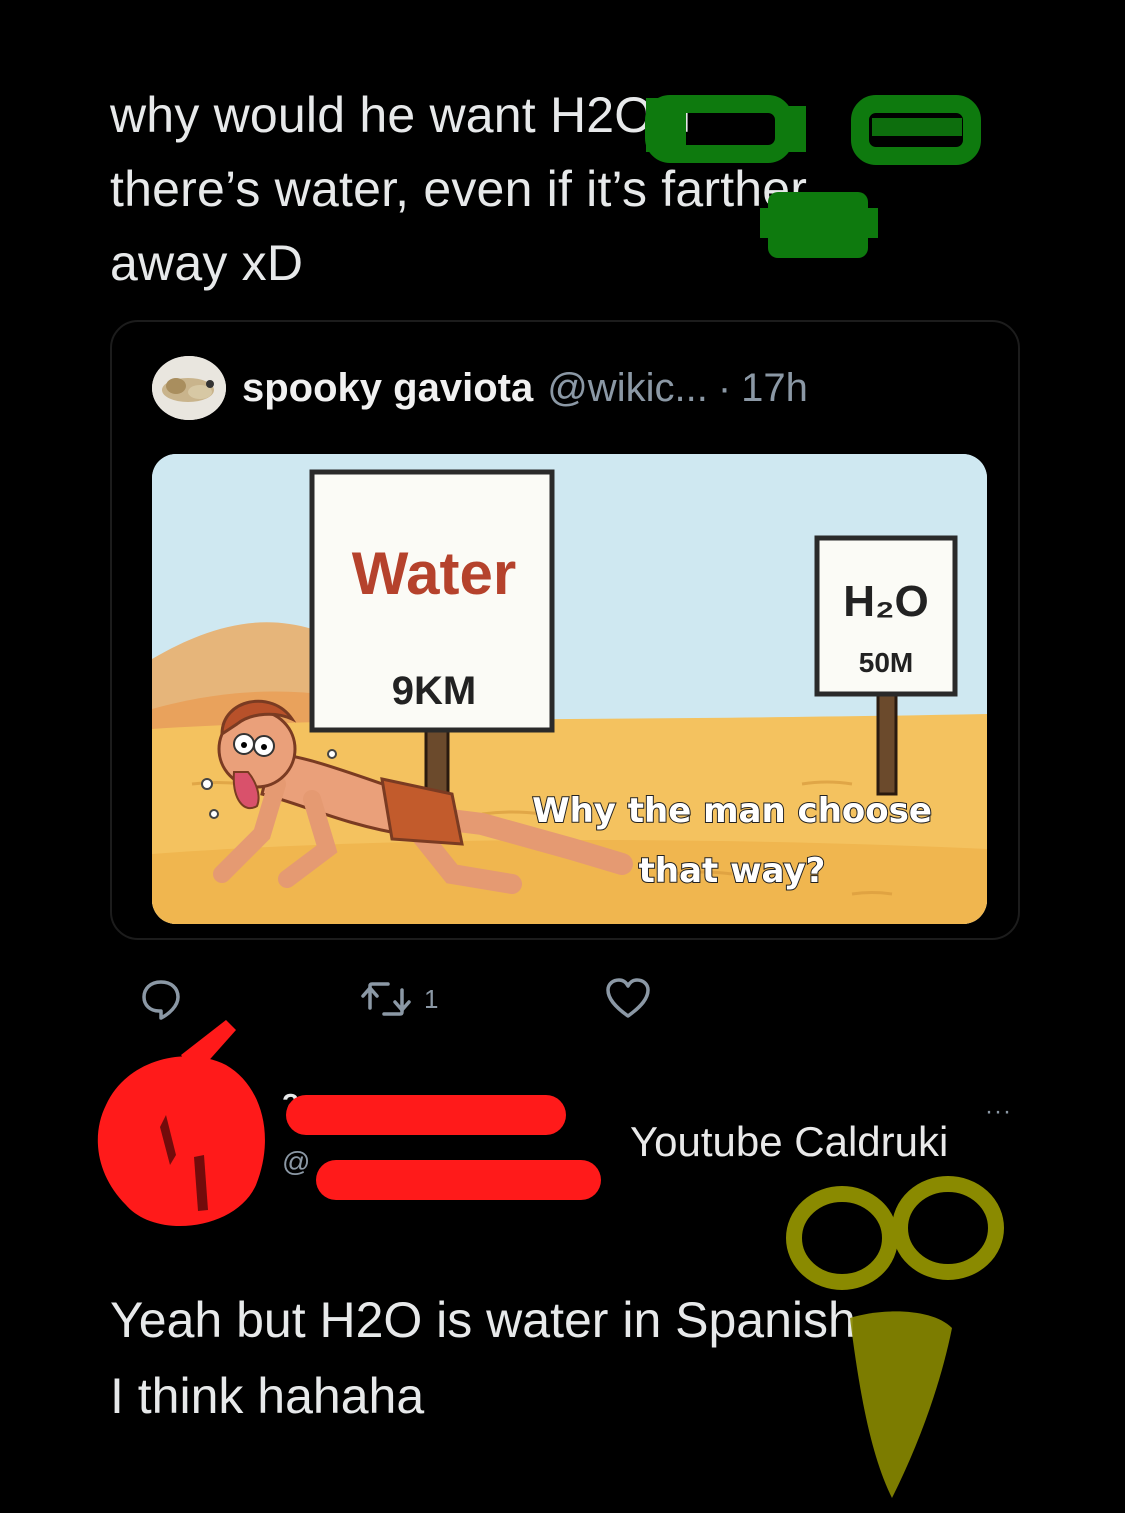 The image size is (1125, 1513). I want to click on reply-text-line-1: Yeah but H2O is water in Spanish, so click(483, 1320).